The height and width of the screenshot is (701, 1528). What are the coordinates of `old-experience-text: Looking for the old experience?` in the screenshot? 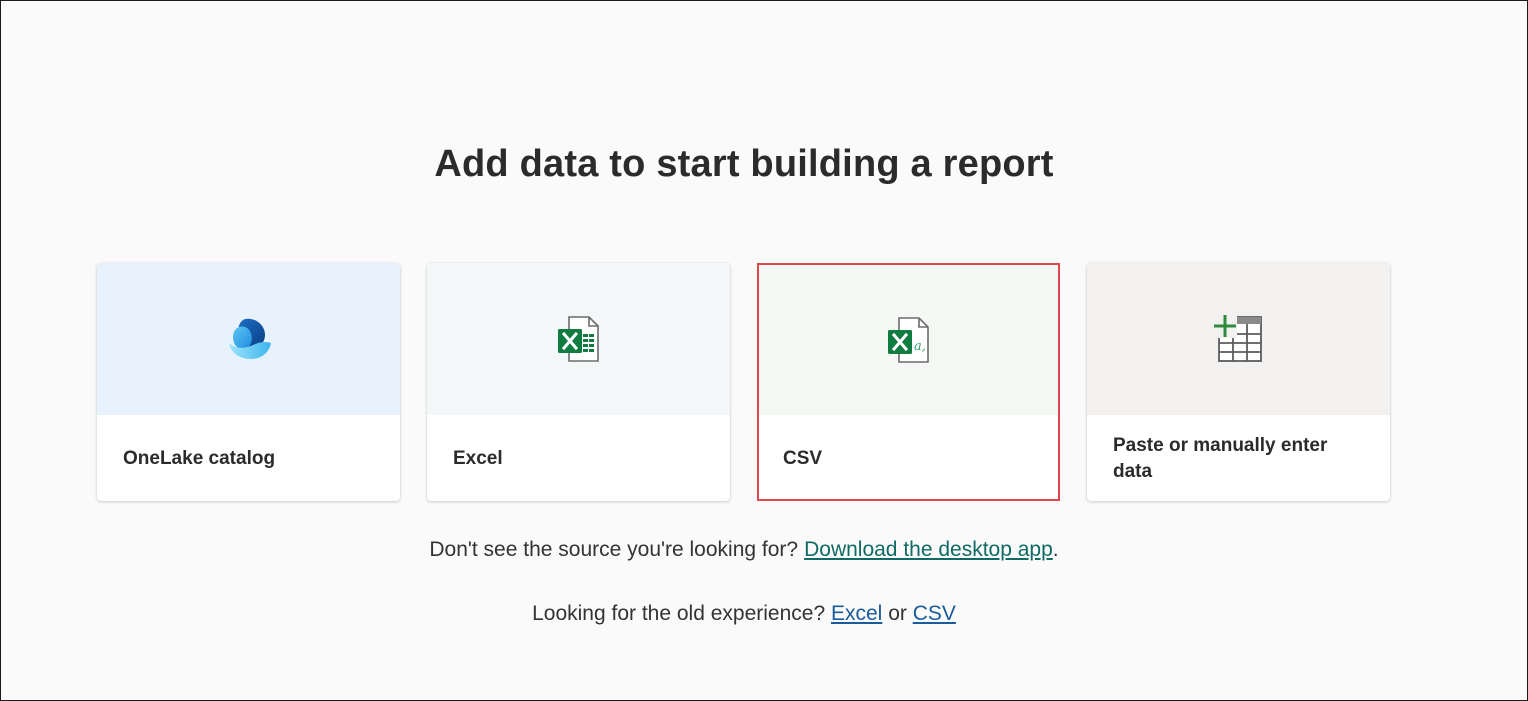 It's located at (679, 613).